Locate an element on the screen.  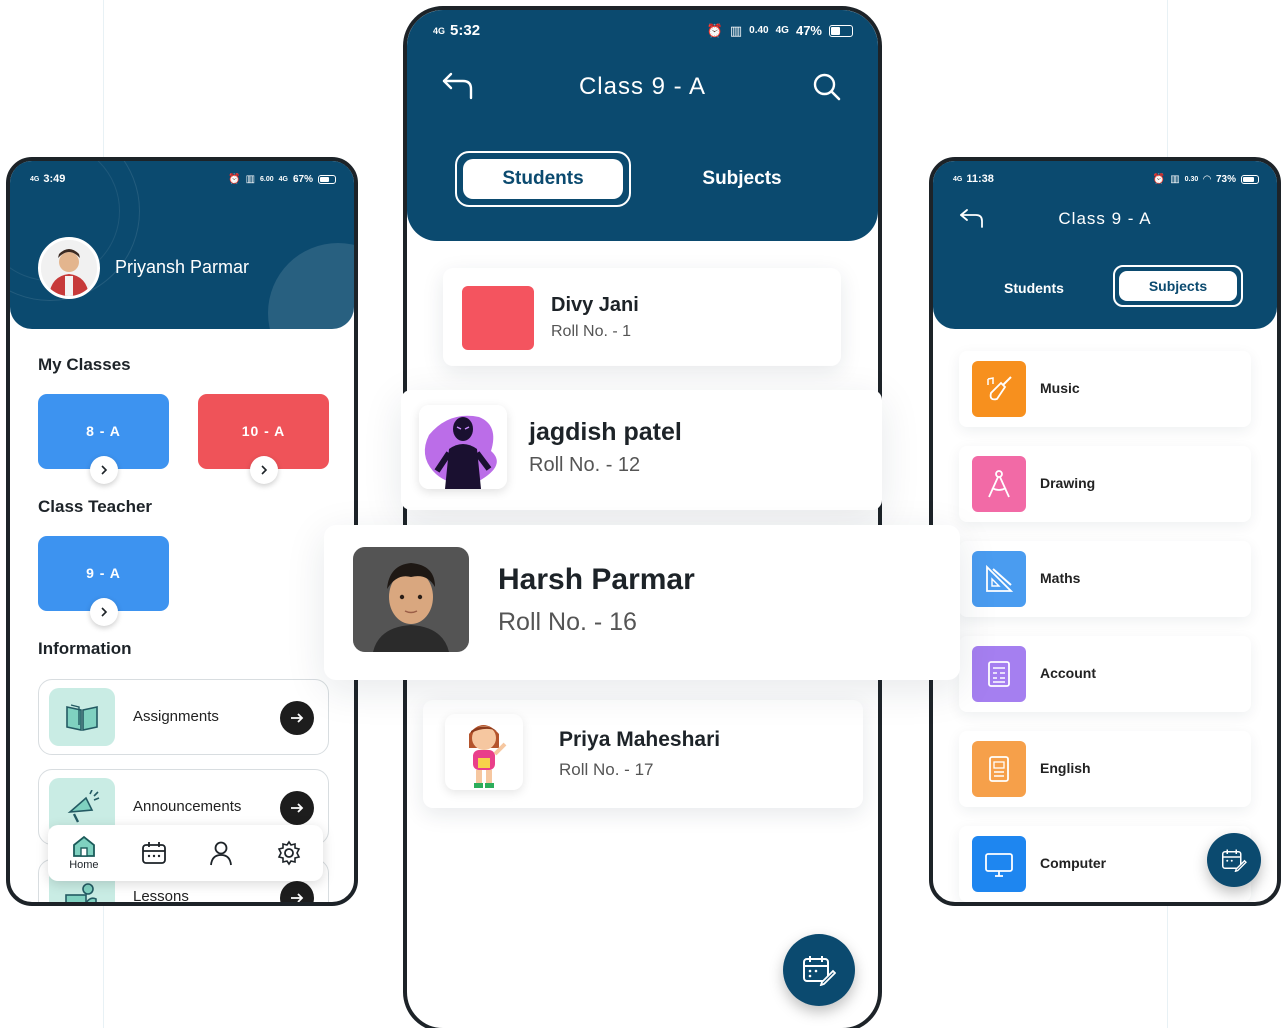
nav-settings is located at coordinates (289, 853).